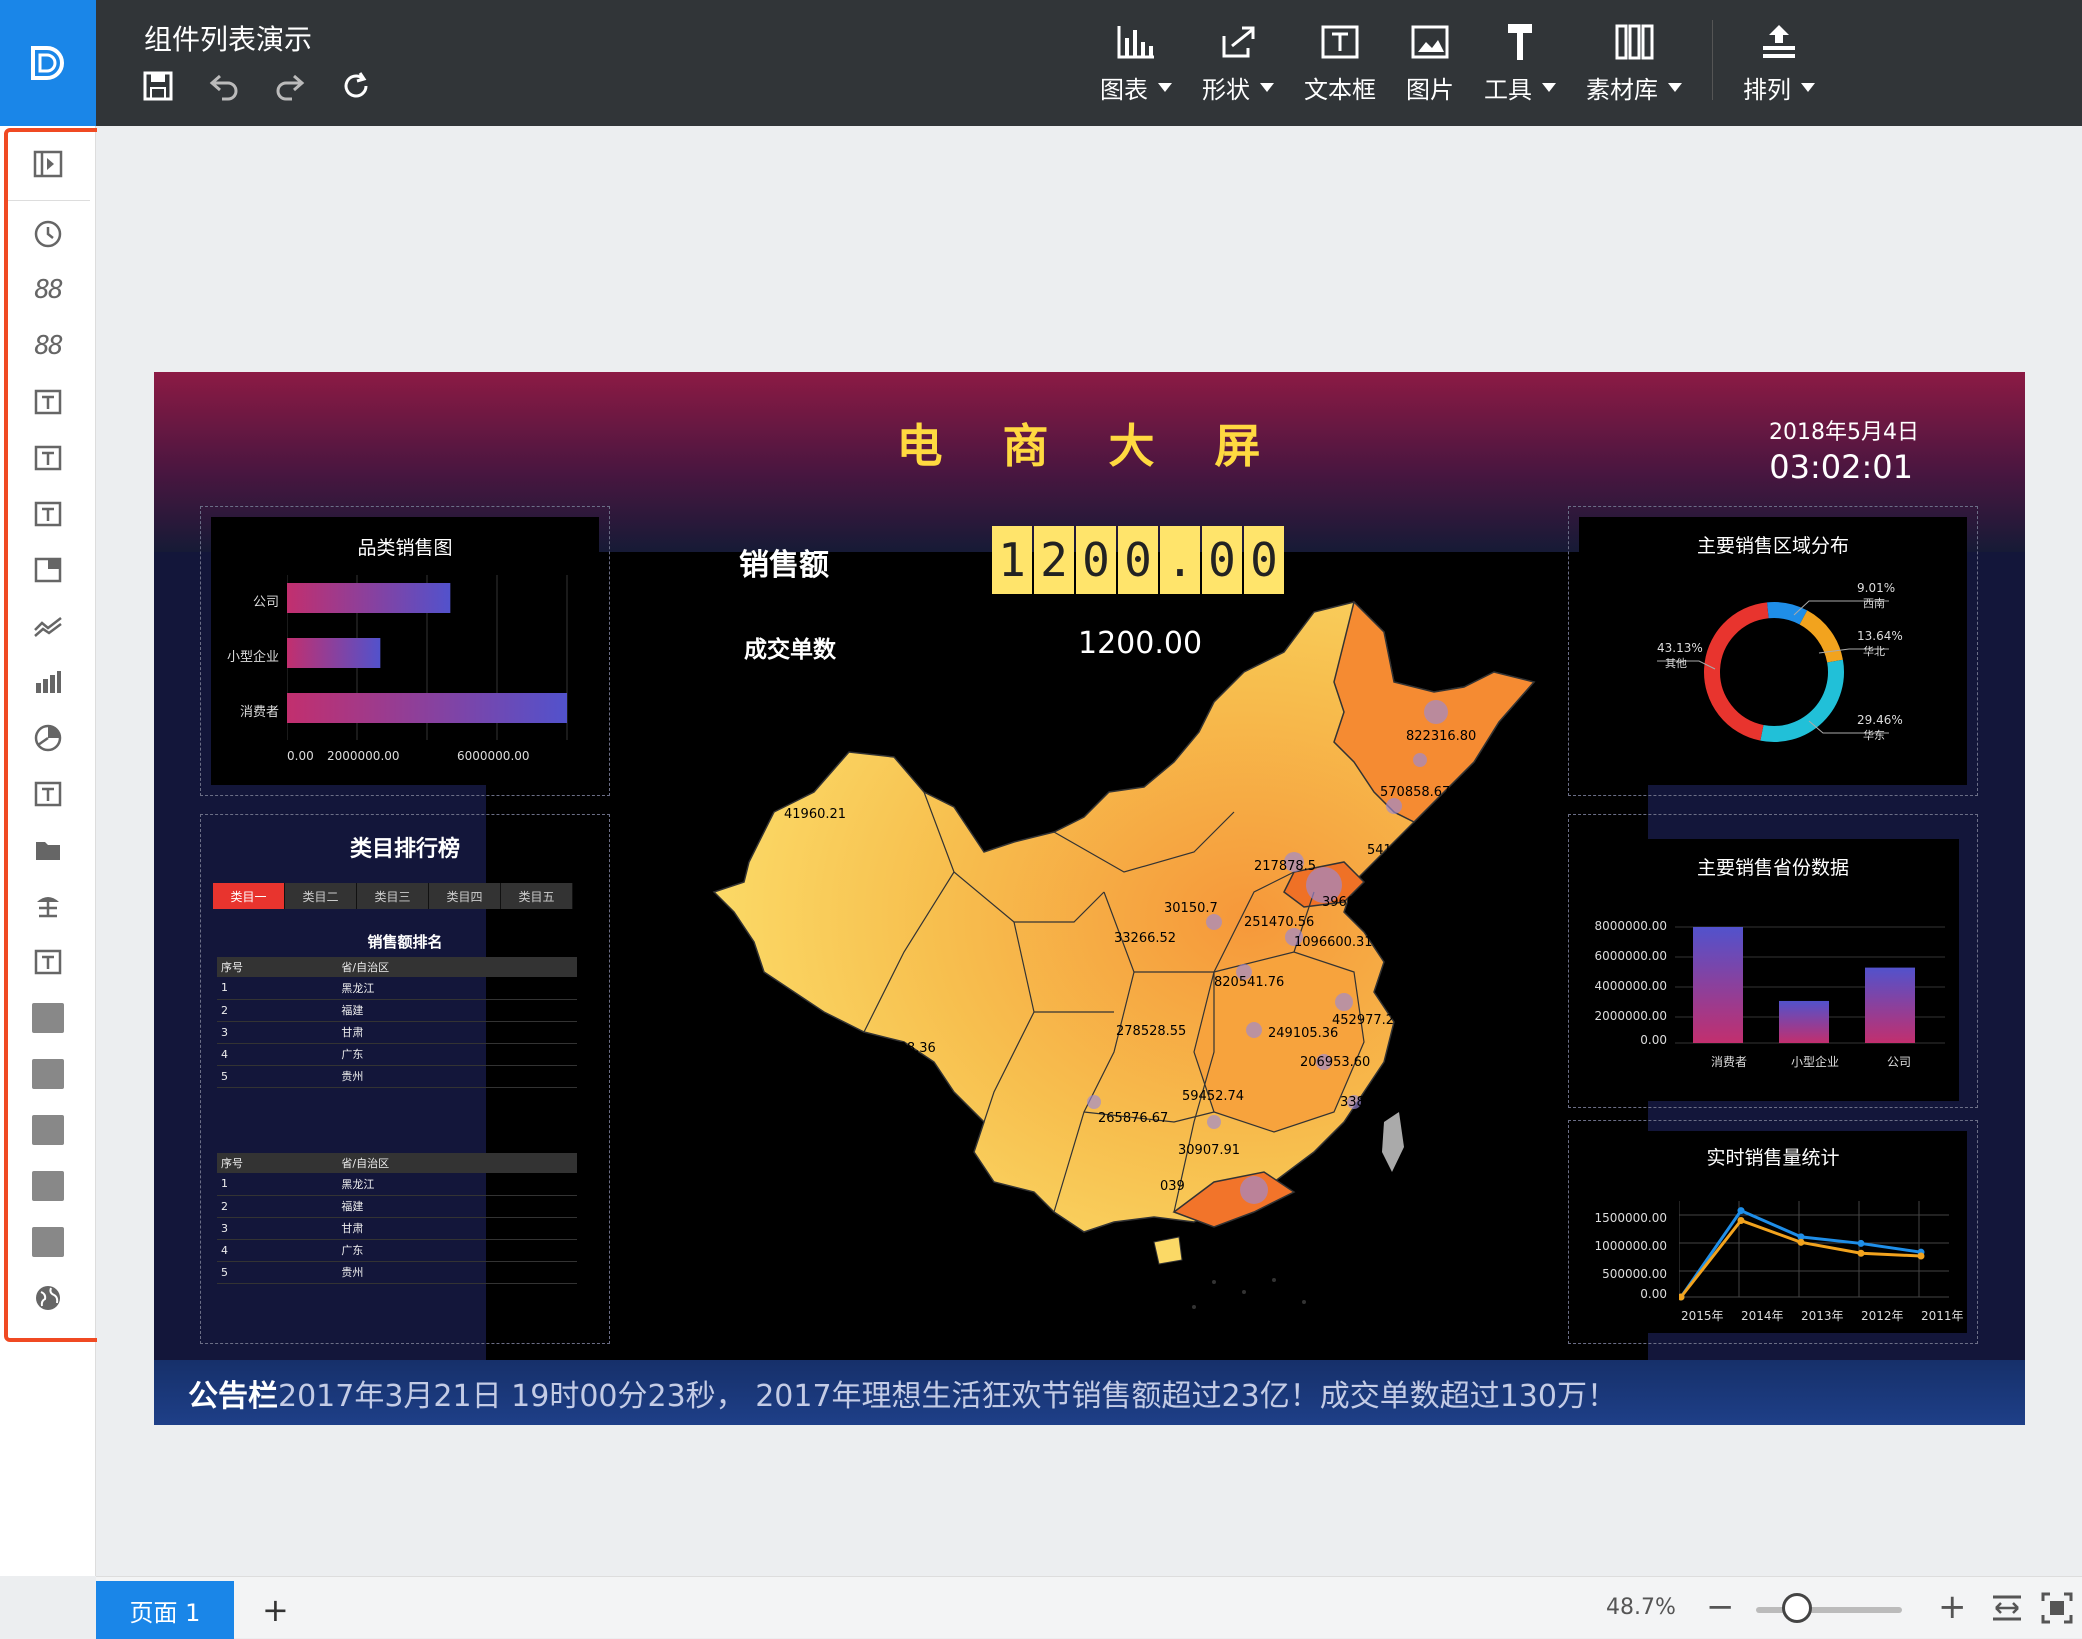 This screenshot has width=2082, height=1639. I want to click on region-donut-chart, so click(1773, 671).